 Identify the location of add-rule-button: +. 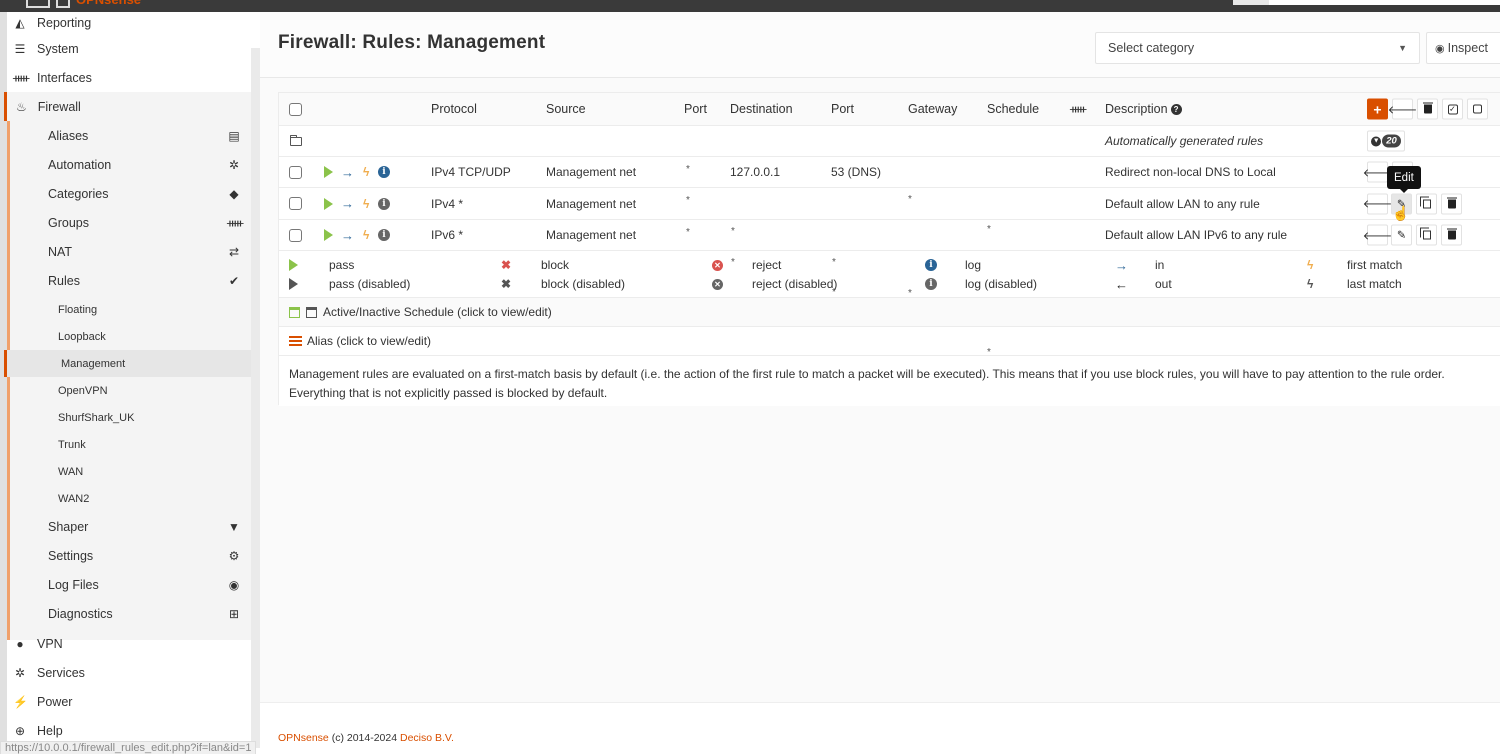
(1377, 109).